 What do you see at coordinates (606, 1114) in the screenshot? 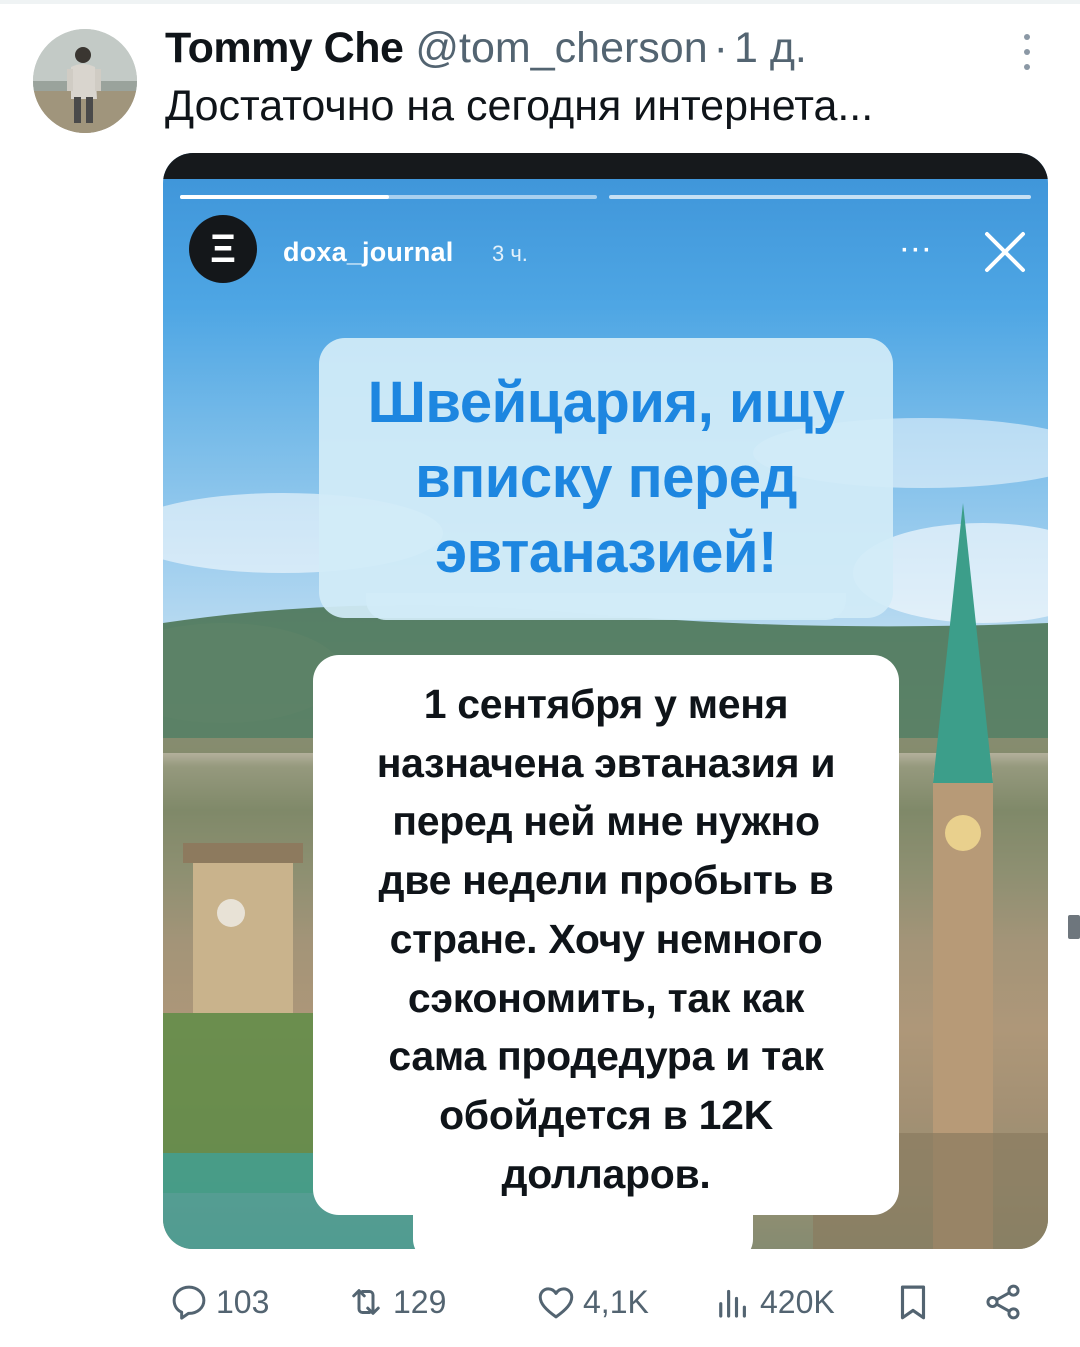
I see `body-line: обойдется в 12K` at bounding box center [606, 1114].